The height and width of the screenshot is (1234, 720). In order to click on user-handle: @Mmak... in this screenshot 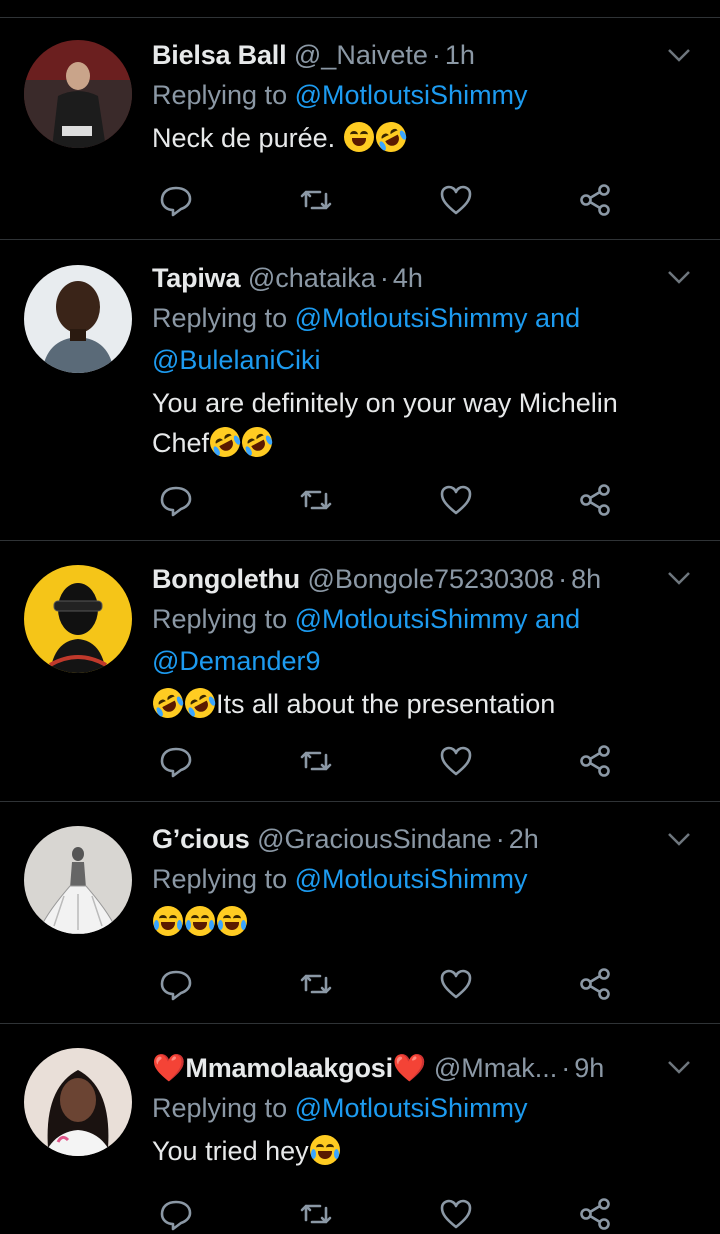, I will do `click(495, 1068)`.